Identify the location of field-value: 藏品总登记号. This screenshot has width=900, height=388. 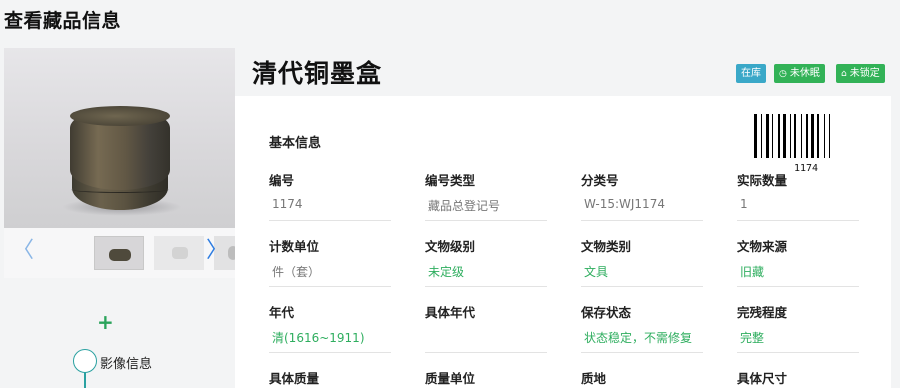
(464, 206).